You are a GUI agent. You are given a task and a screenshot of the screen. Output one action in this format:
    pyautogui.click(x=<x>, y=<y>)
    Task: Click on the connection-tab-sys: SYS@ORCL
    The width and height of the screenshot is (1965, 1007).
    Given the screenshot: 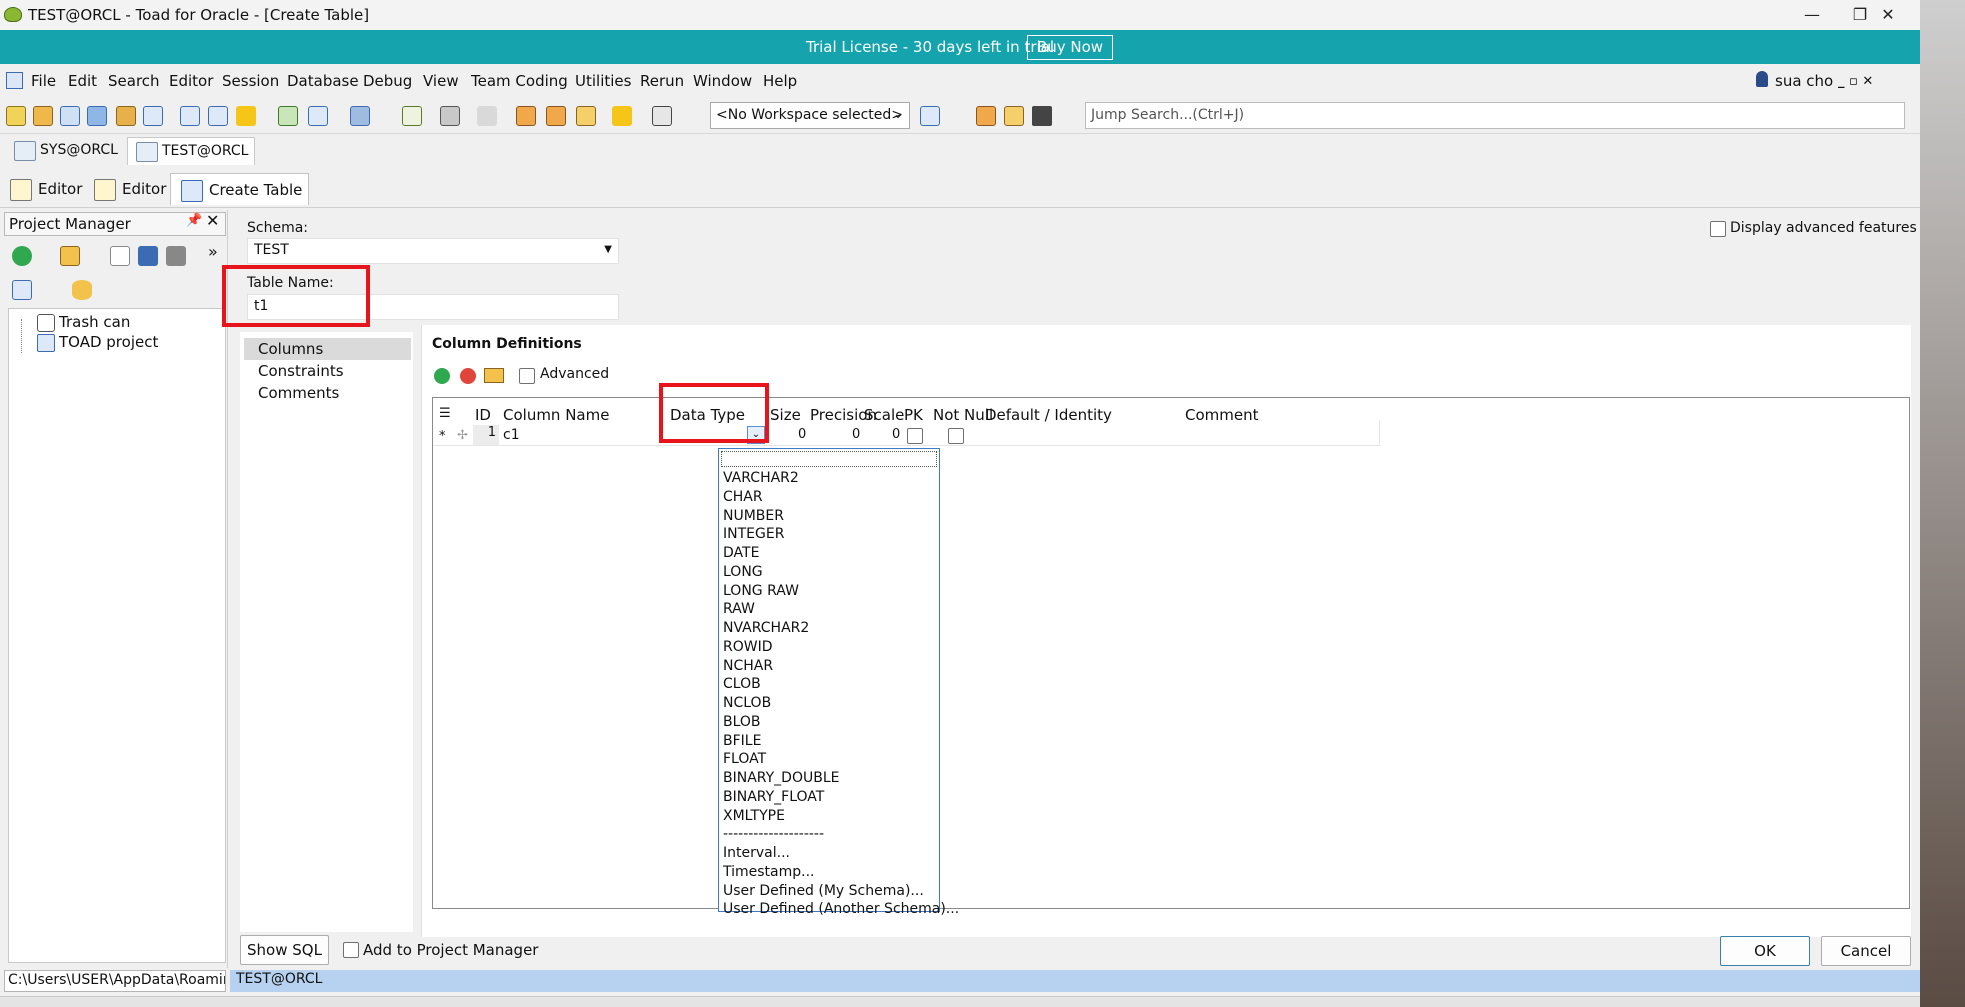 What is the action you would take?
    pyautogui.click(x=65, y=151)
    